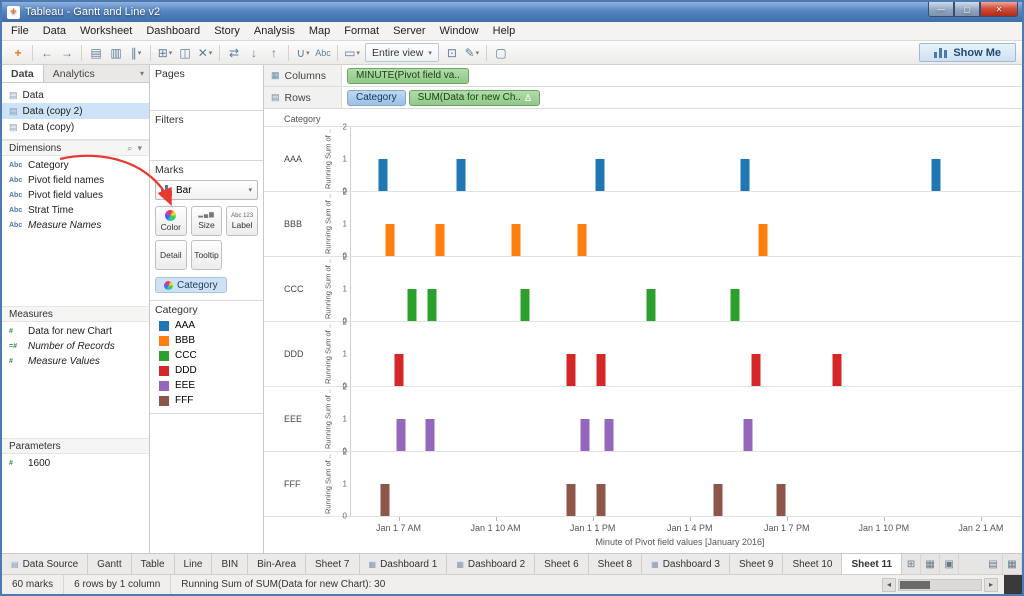 The image size is (1024, 596). Describe the element at coordinates (889, 584) in the screenshot. I see `tab-scroll-left-icon: ◂` at that location.